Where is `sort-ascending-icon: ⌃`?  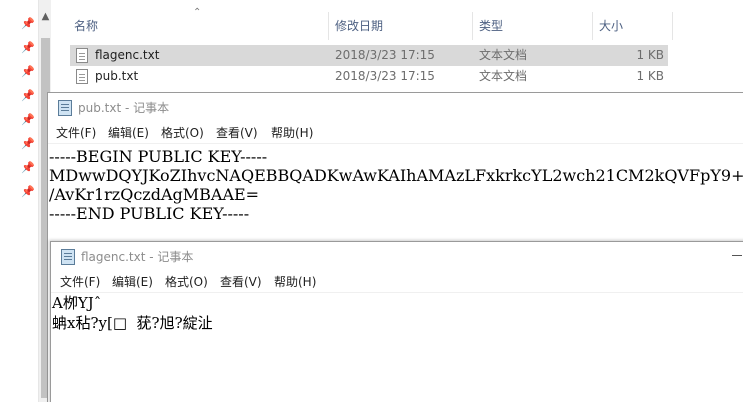
sort-ascending-icon: ⌃ is located at coordinates (197, 12).